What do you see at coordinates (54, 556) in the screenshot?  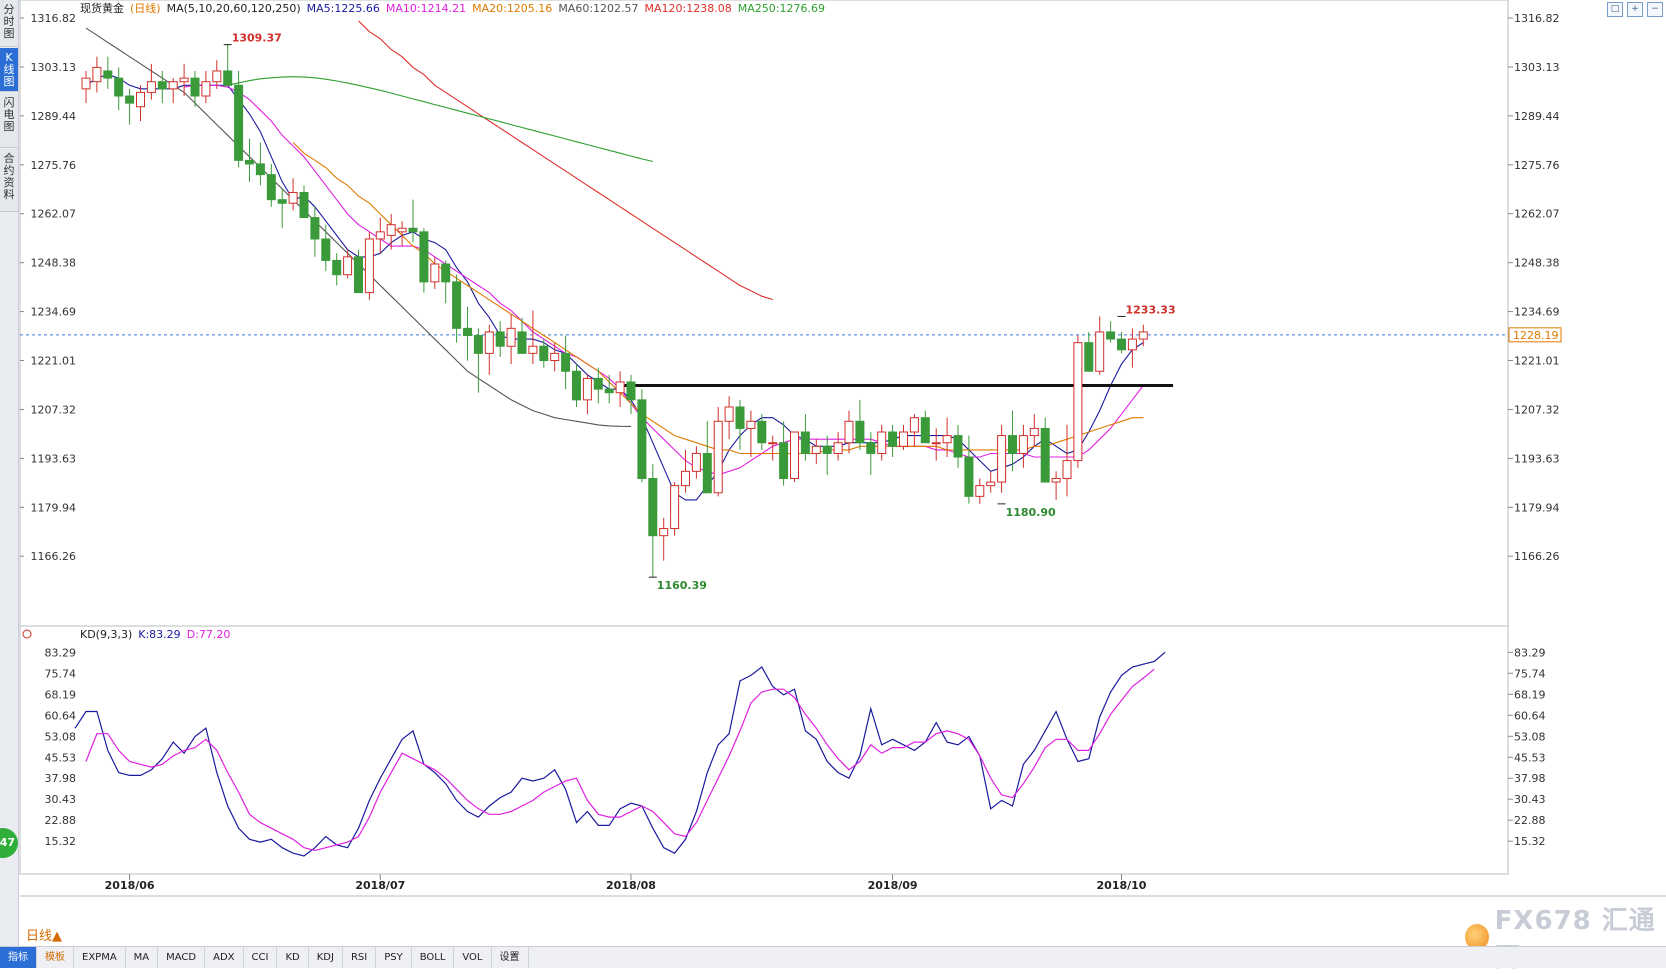 I see `y-tick-label-left: 1166.26` at bounding box center [54, 556].